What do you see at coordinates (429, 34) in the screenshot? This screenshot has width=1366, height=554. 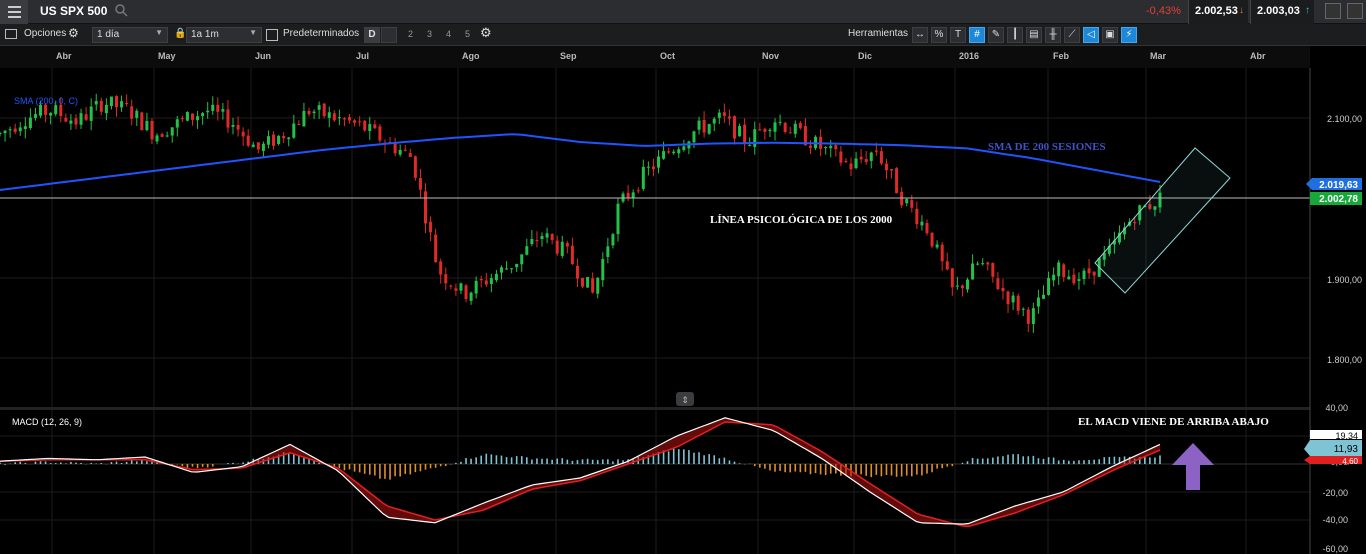 I see `preset-3-button: 3` at bounding box center [429, 34].